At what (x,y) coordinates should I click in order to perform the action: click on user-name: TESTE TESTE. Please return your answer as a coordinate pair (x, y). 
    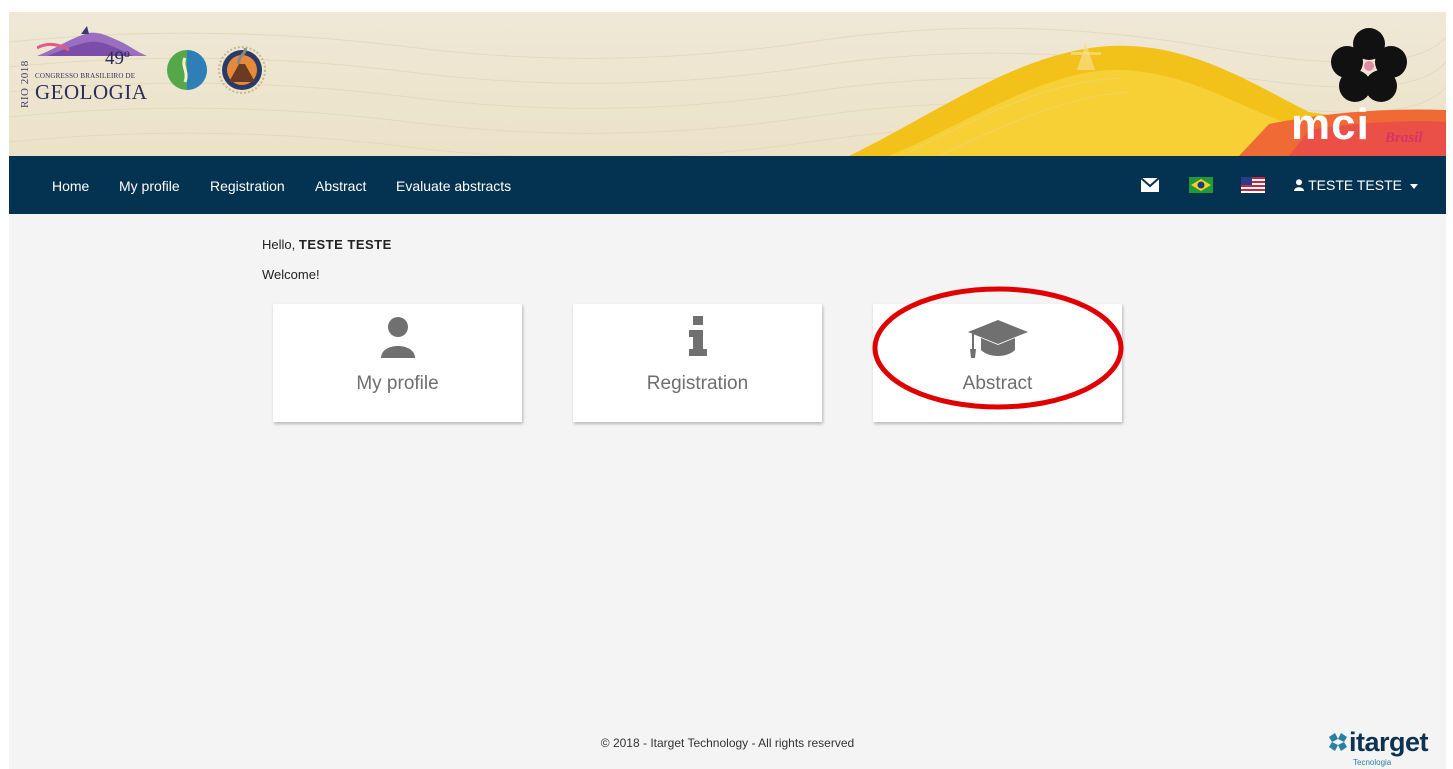
    Looking at the image, I should click on (1355, 185).